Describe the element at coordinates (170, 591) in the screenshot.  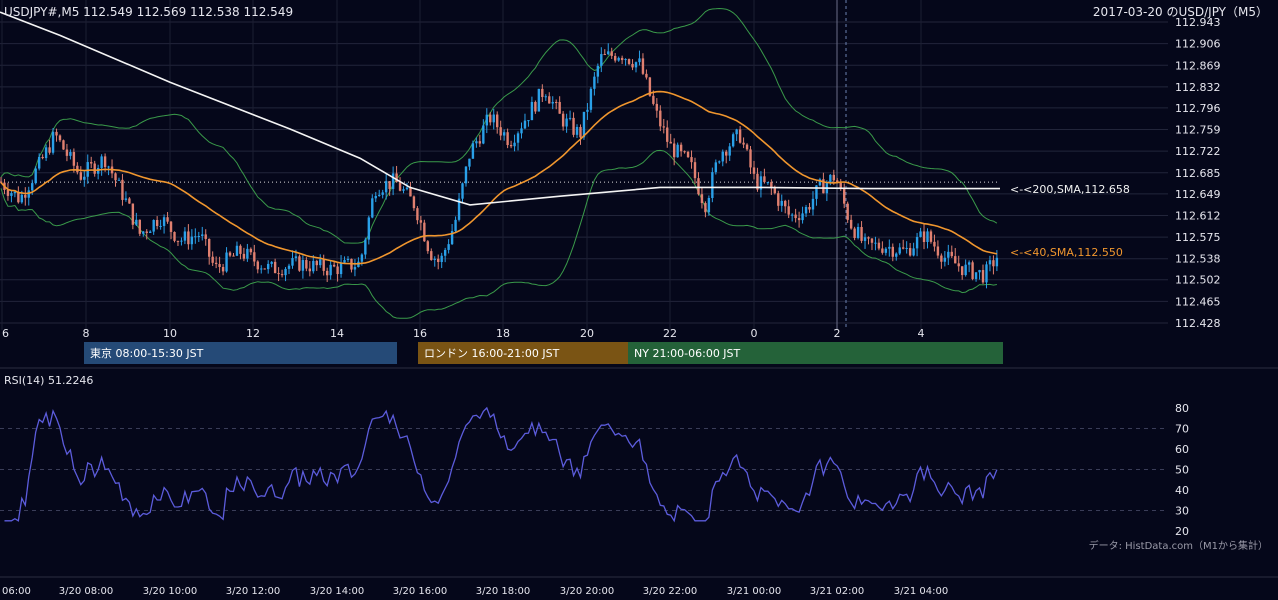
I see `time-axis-tick: 3/20 10:00` at that location.